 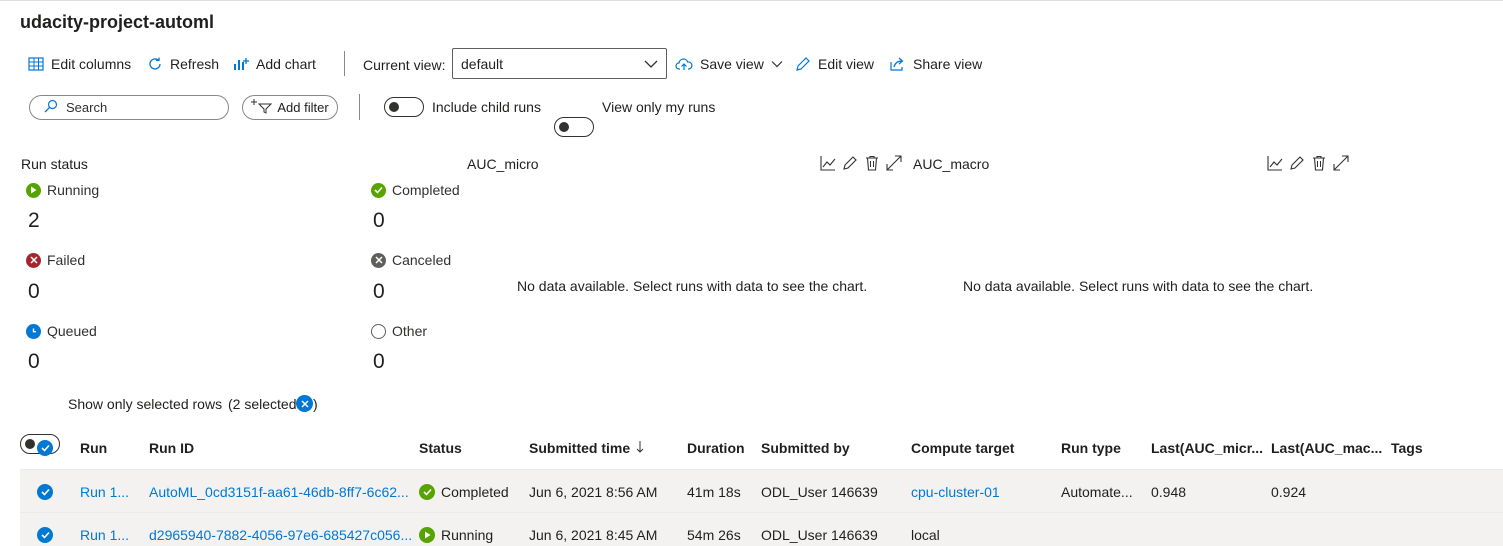 What do you see at coordinates (34, 361) in the screenshot?
I see `status-queued-count: 0` at bounding box center [34, 361].